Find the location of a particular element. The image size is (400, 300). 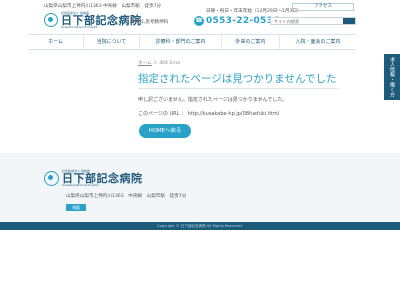

map-button: 地図 is located at coordinates (76, 207).